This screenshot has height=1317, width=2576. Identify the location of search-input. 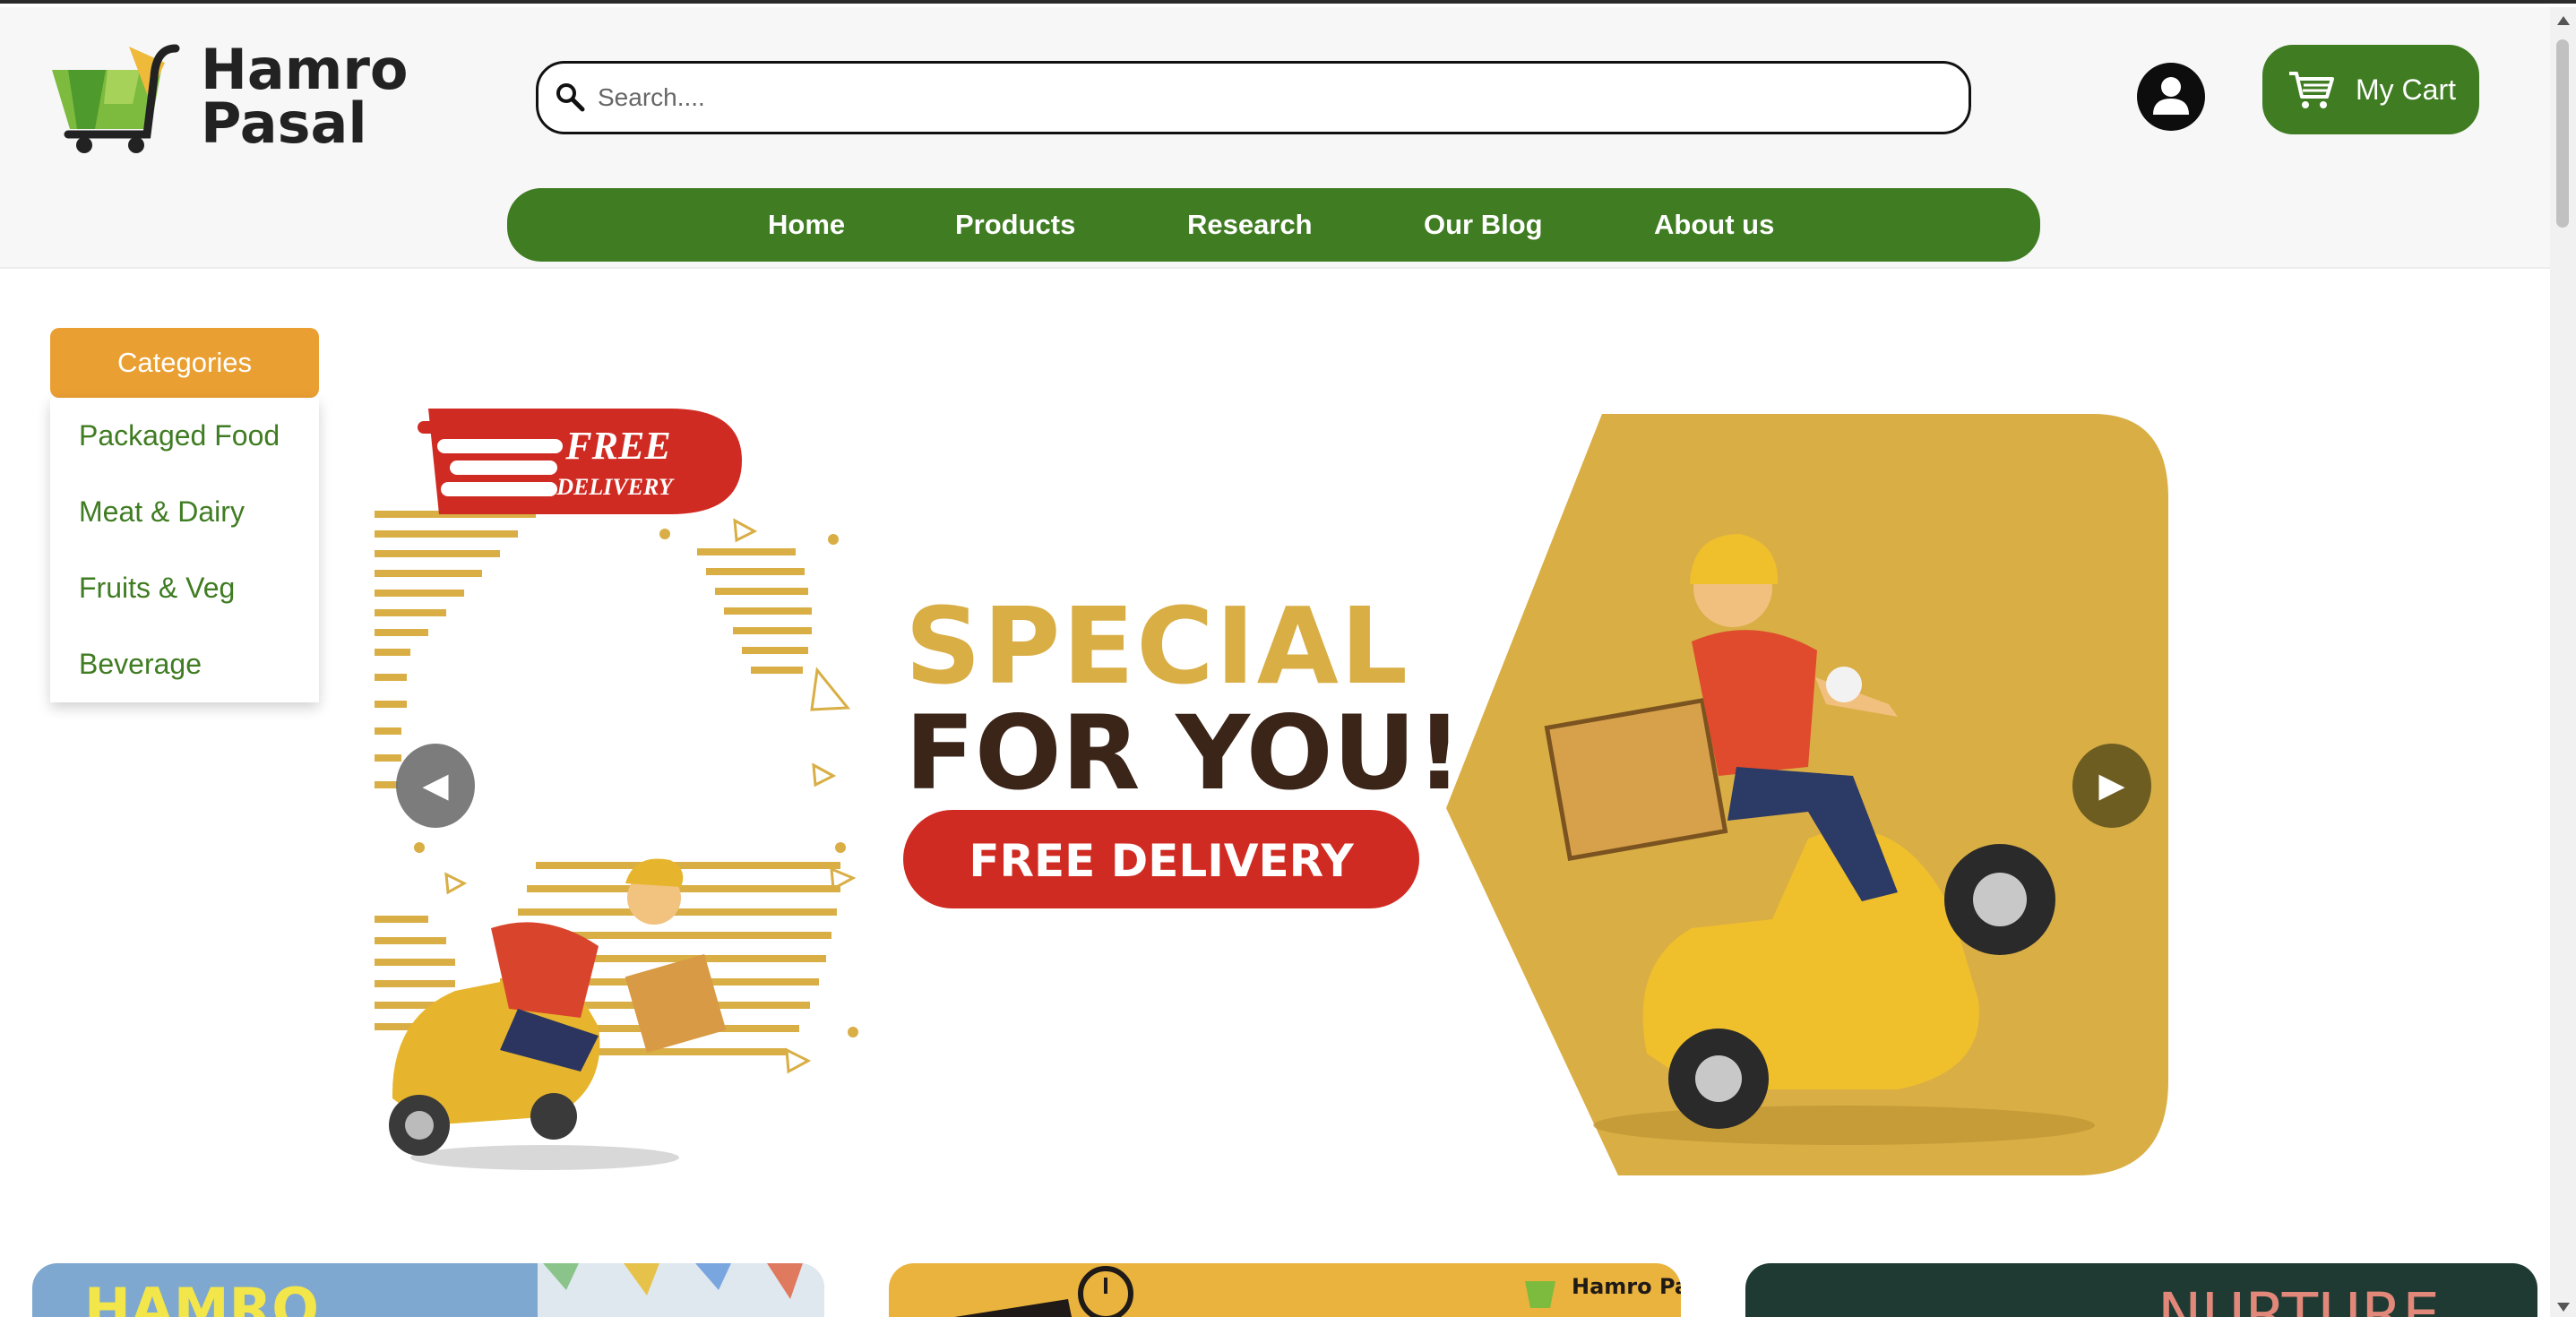
(1284, 98).